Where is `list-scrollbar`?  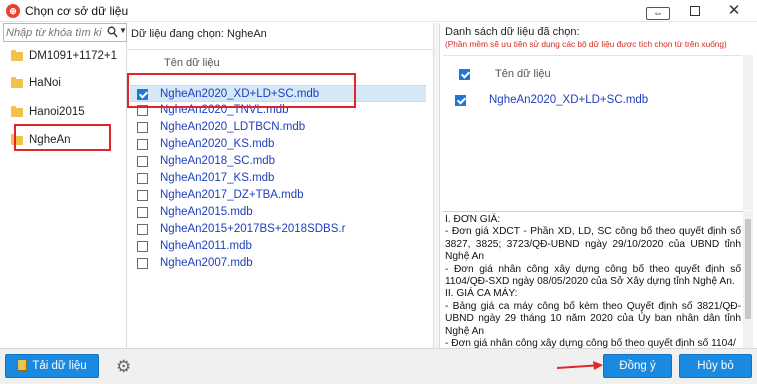 list-scrollbar is located at coordinates (748, 132).